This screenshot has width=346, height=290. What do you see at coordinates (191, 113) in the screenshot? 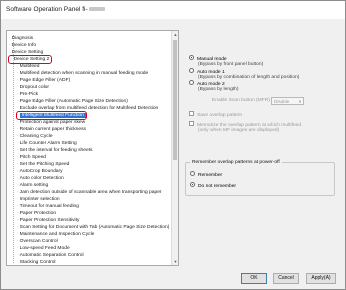
I see `save-overlap-checkbox` at bounding box center [191, 113].